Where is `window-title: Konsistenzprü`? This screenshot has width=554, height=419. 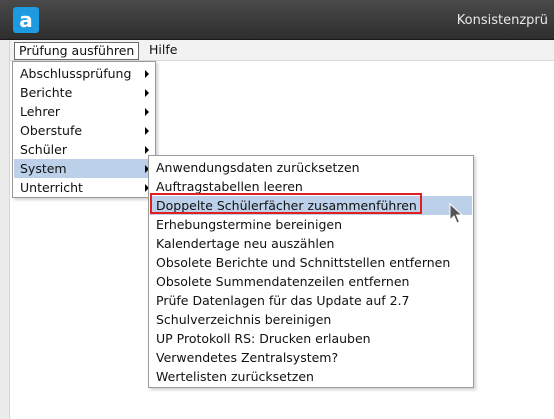 window-title: Konsistenzprü is located at coordinates (502, 20).